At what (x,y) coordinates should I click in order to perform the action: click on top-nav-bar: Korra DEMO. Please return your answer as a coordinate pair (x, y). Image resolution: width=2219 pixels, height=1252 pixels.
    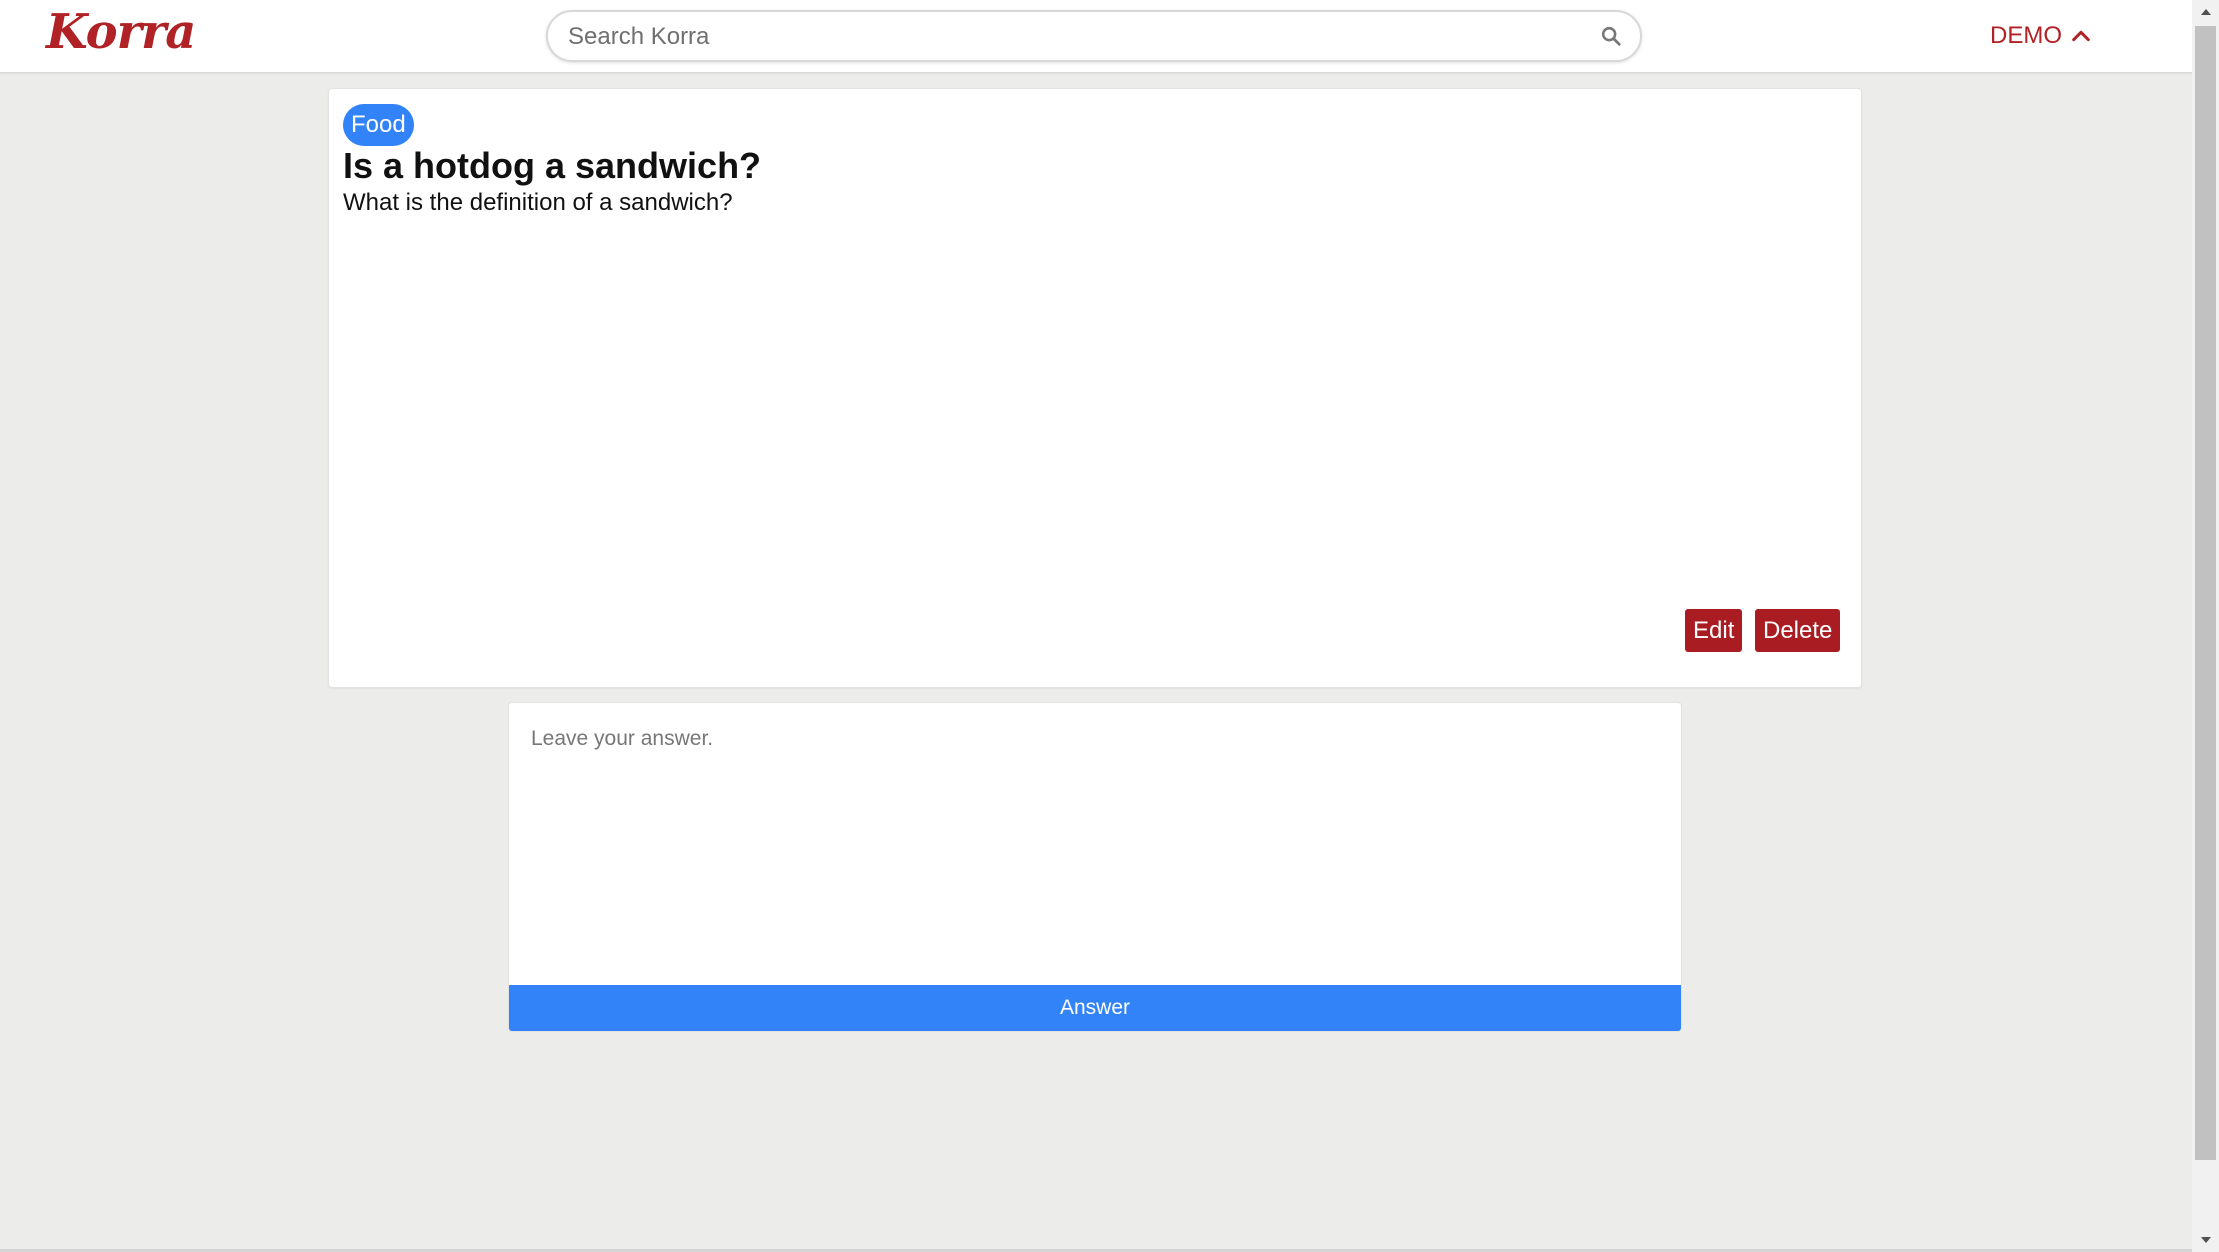
    Looking at the image, I should click on (1096, 36).